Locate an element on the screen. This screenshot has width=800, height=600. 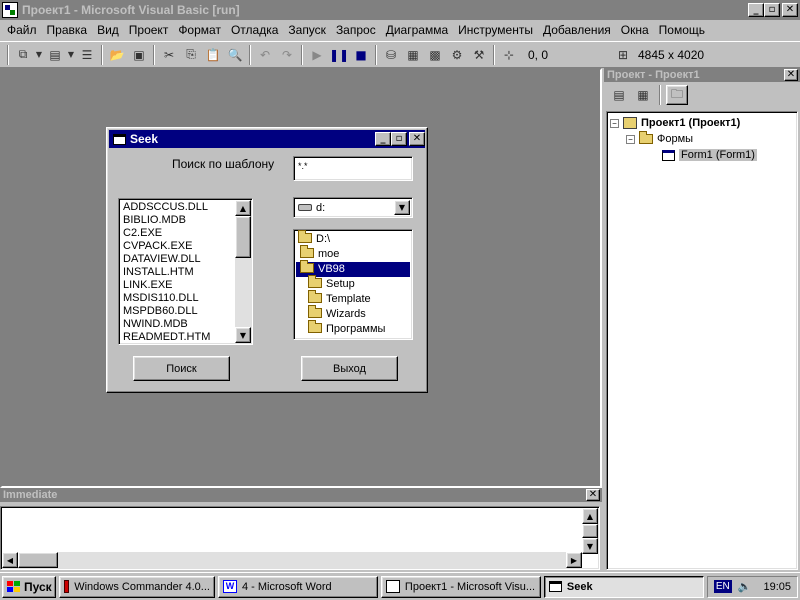
start-icon: ▶ is located at coordinates (317, 55).